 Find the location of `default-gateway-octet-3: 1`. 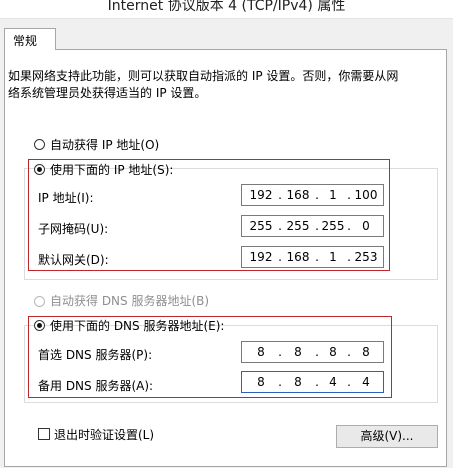

default-gateway-octet-3: 1 is located at coordinates (333, 257).